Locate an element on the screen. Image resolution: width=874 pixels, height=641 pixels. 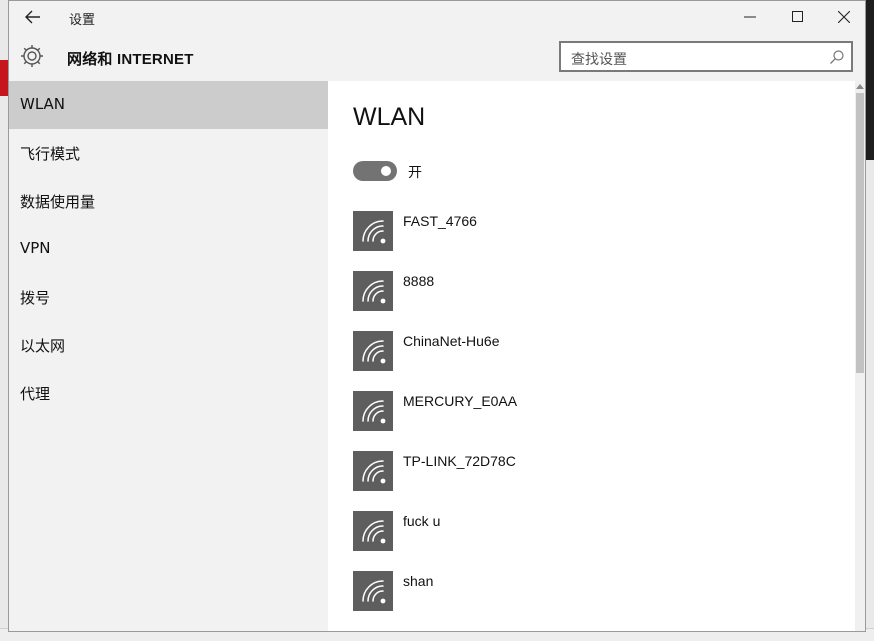
back-button is located at coordinates (33, 17).